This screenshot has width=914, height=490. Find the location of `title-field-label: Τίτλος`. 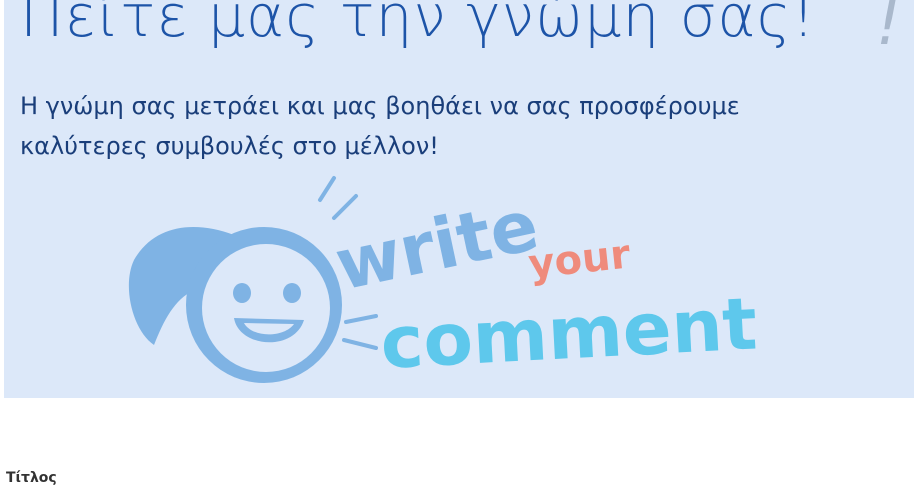

title-field-label: Τίτλος is located at coordinates (31, 478).